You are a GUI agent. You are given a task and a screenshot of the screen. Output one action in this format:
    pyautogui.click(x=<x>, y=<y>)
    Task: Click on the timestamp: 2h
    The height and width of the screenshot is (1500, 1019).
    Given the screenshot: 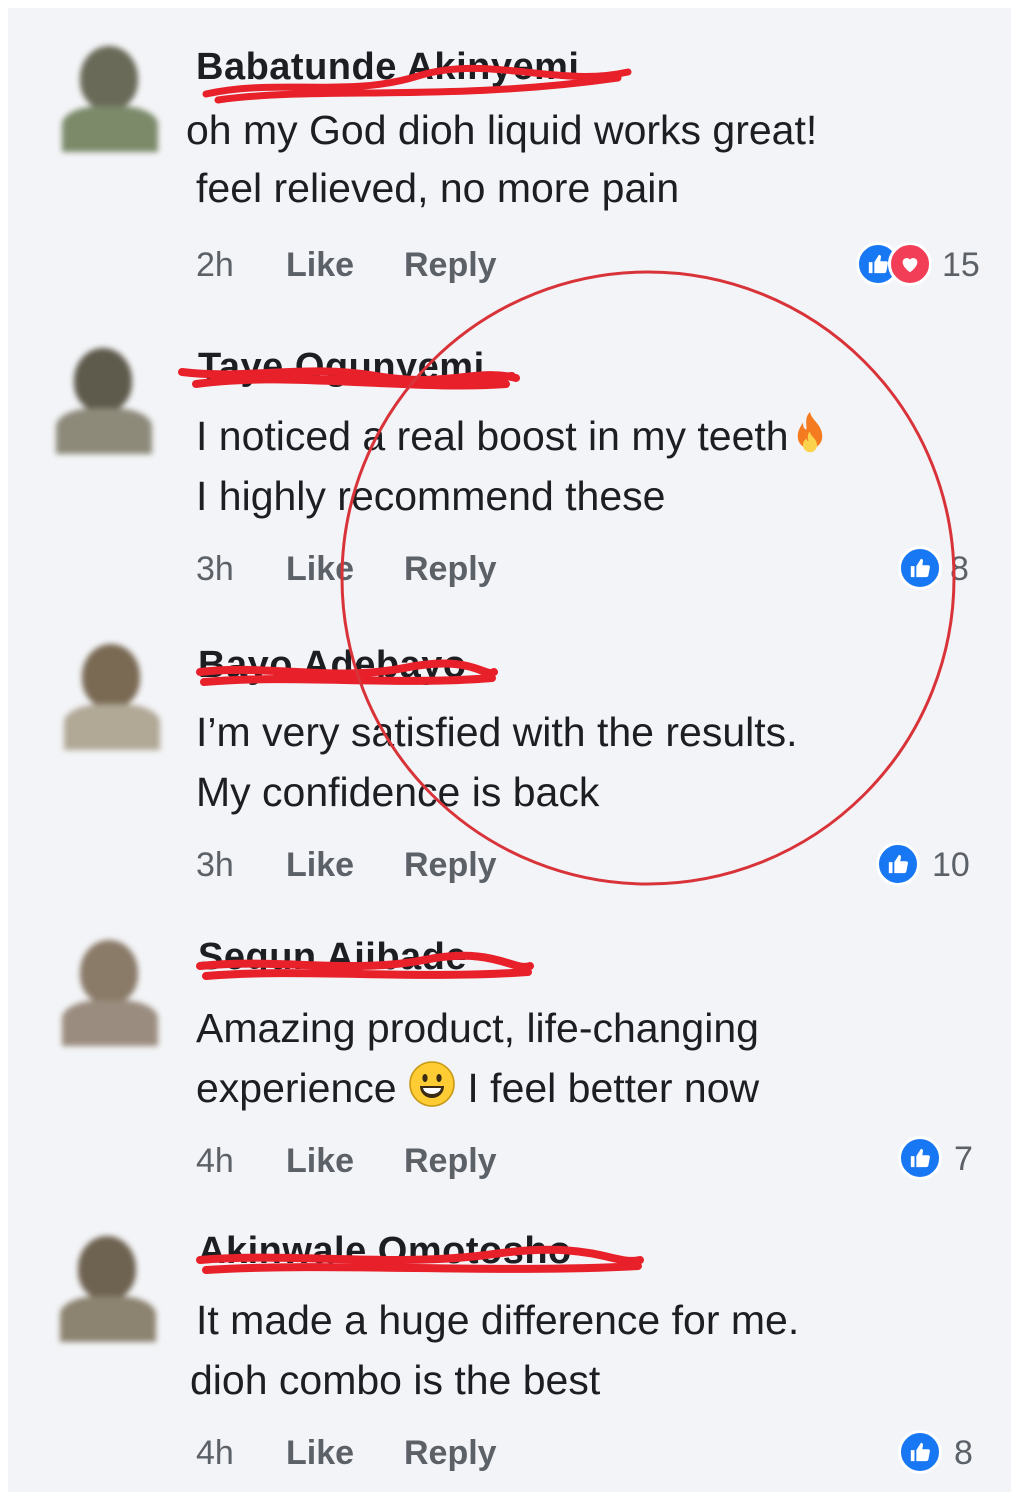 What is the action you would take?
    pyautogui.click(x=215, y=265)
    